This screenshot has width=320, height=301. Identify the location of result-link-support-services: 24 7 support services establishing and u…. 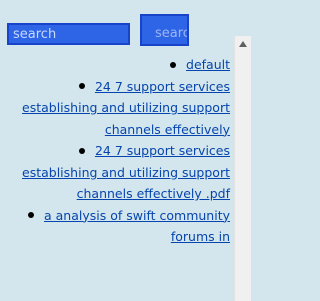
(126, 108).